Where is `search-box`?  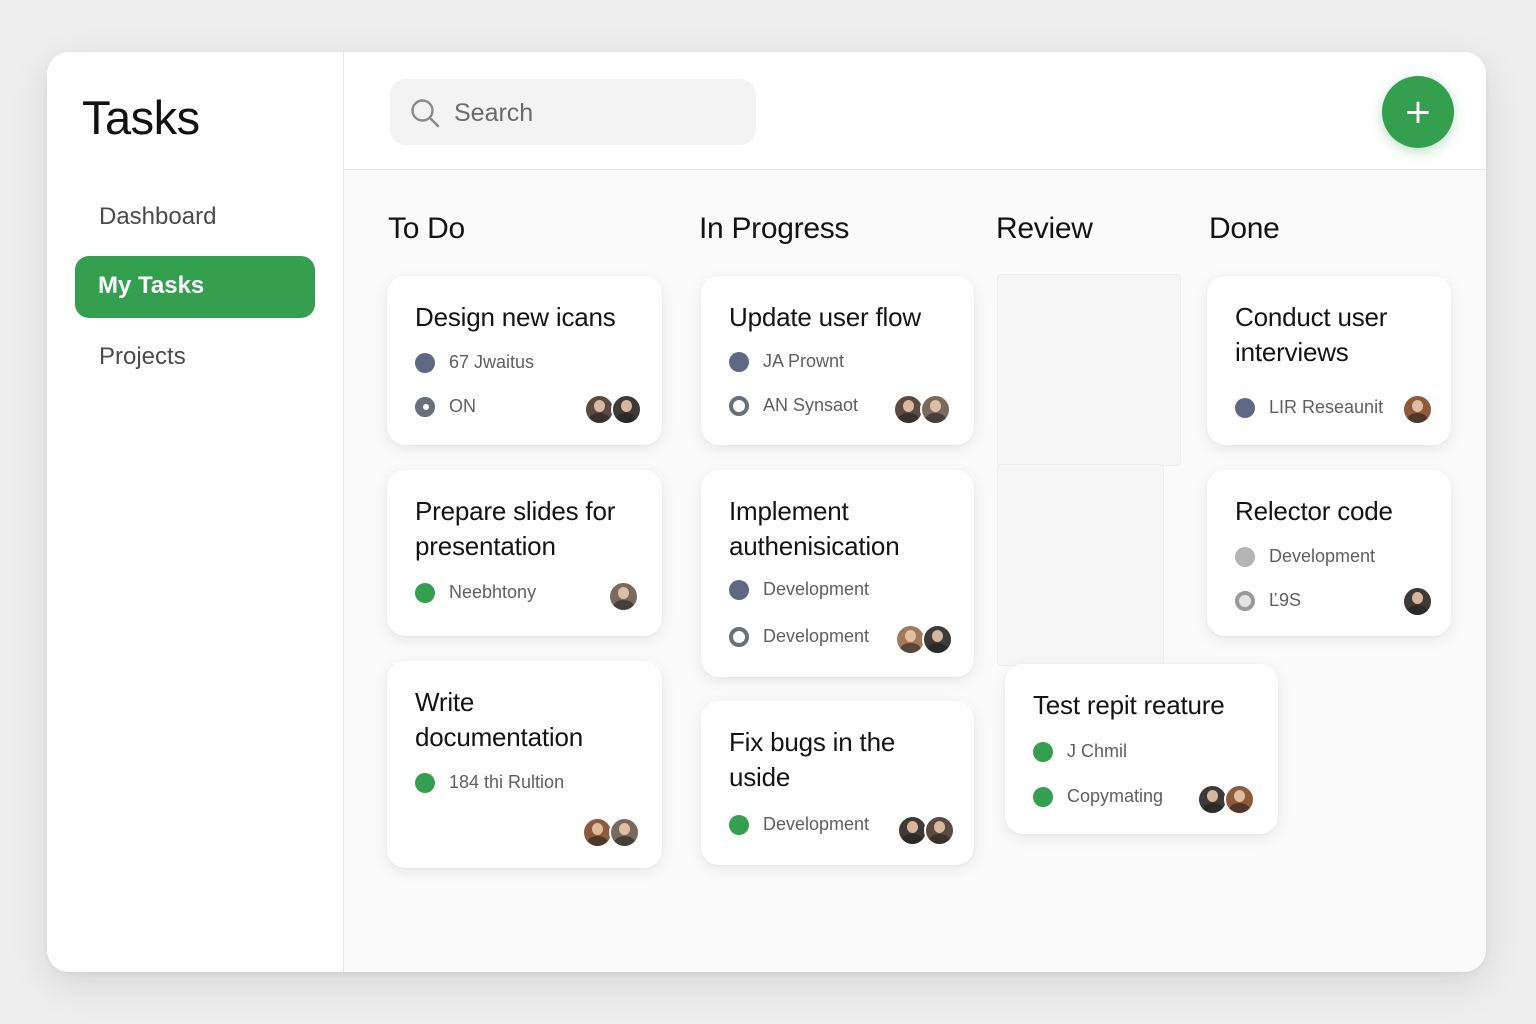 search-box is located at coordinates (573, 112).